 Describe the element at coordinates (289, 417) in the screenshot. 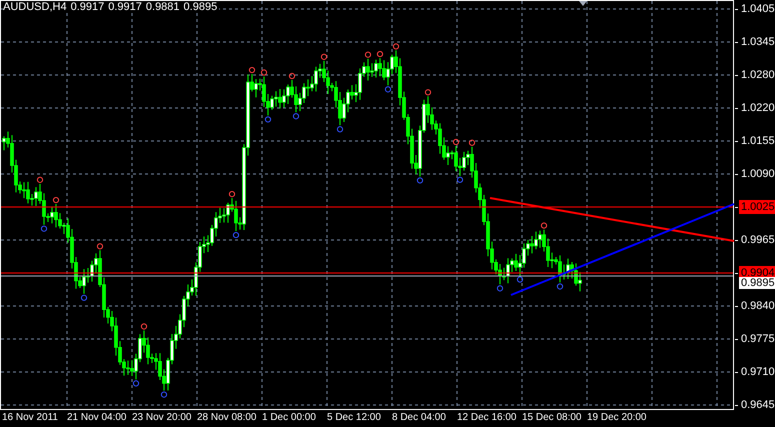

I see `time-label: 1 Dec 00:00` at that location.